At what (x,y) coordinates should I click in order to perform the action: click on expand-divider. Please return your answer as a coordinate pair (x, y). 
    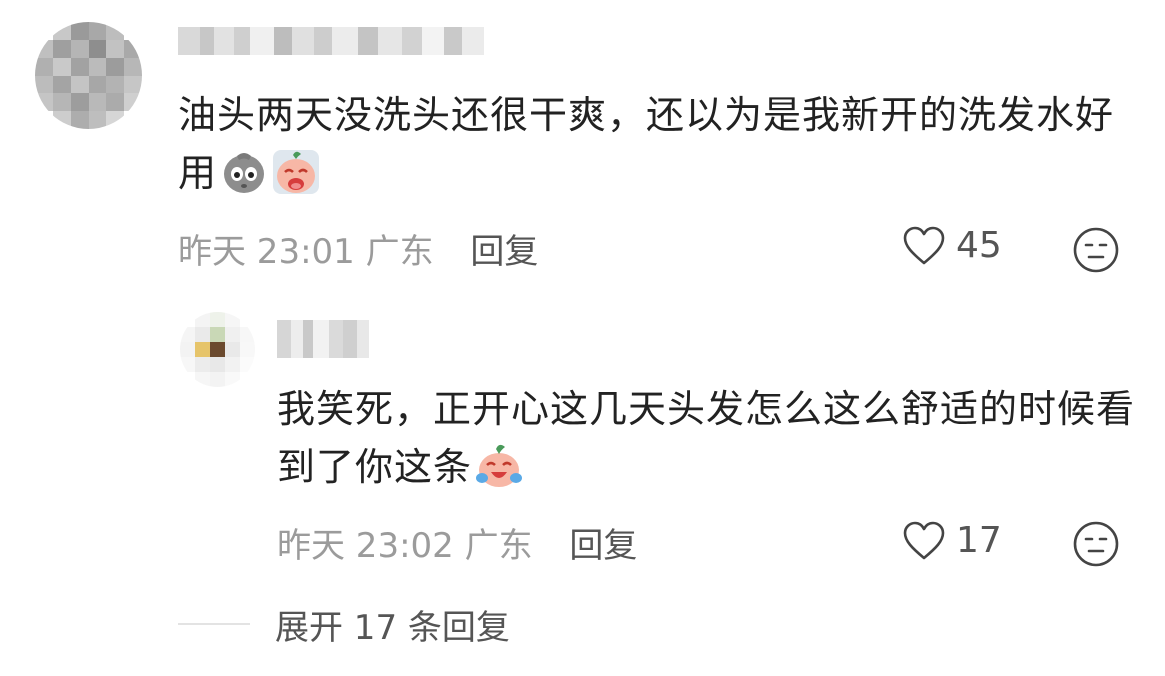
    Looking at the image, I should click on (214, 624).